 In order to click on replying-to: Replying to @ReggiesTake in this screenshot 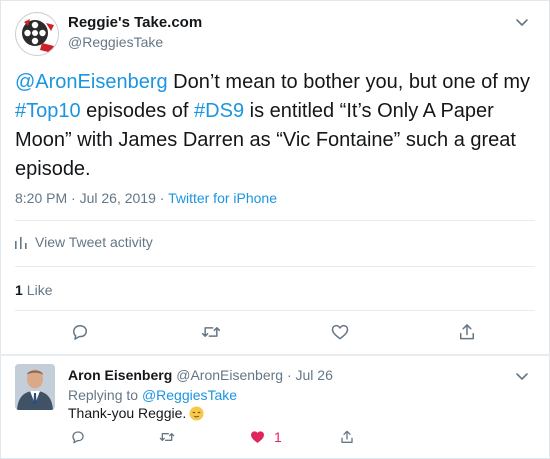, I will do `click(152, 395)`.